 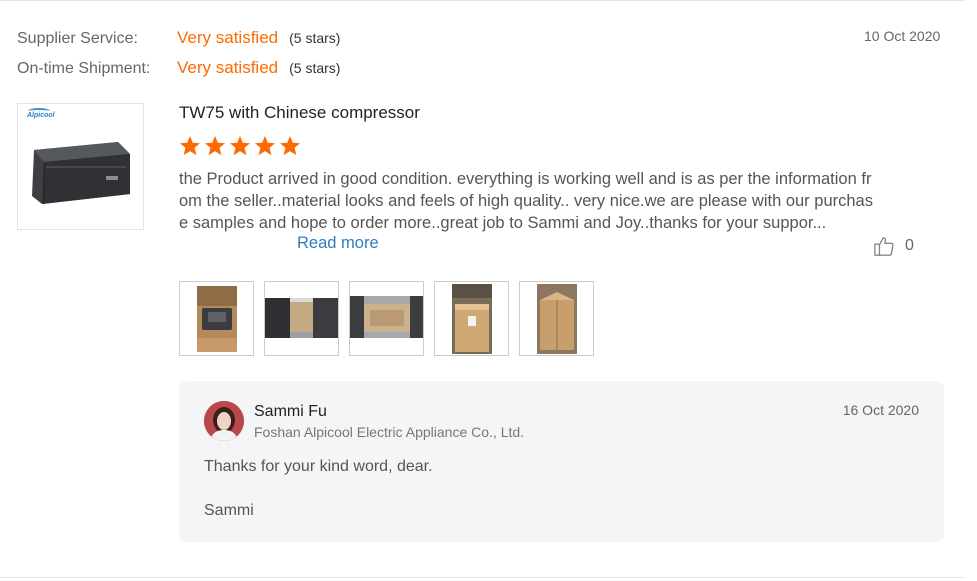 I want to click on thumbs-up-icon, so click(x=884, y=246).